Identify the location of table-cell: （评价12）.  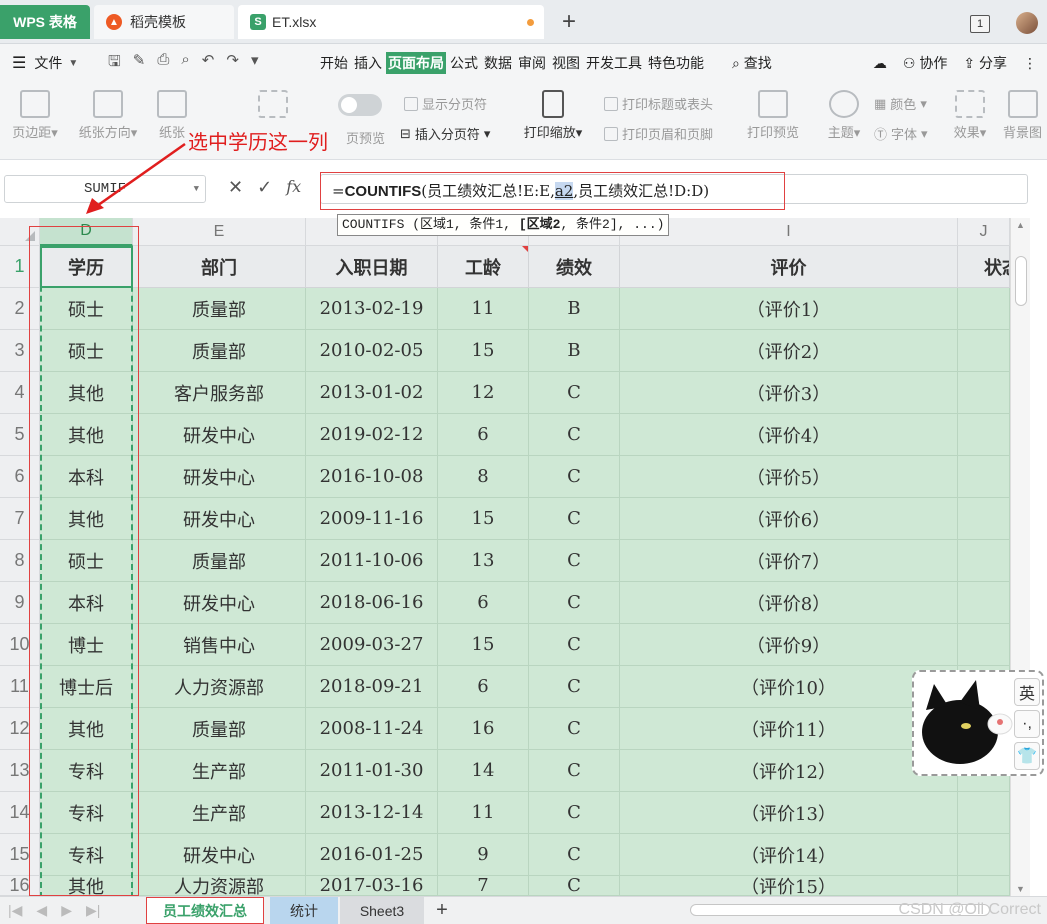
(789, 771).